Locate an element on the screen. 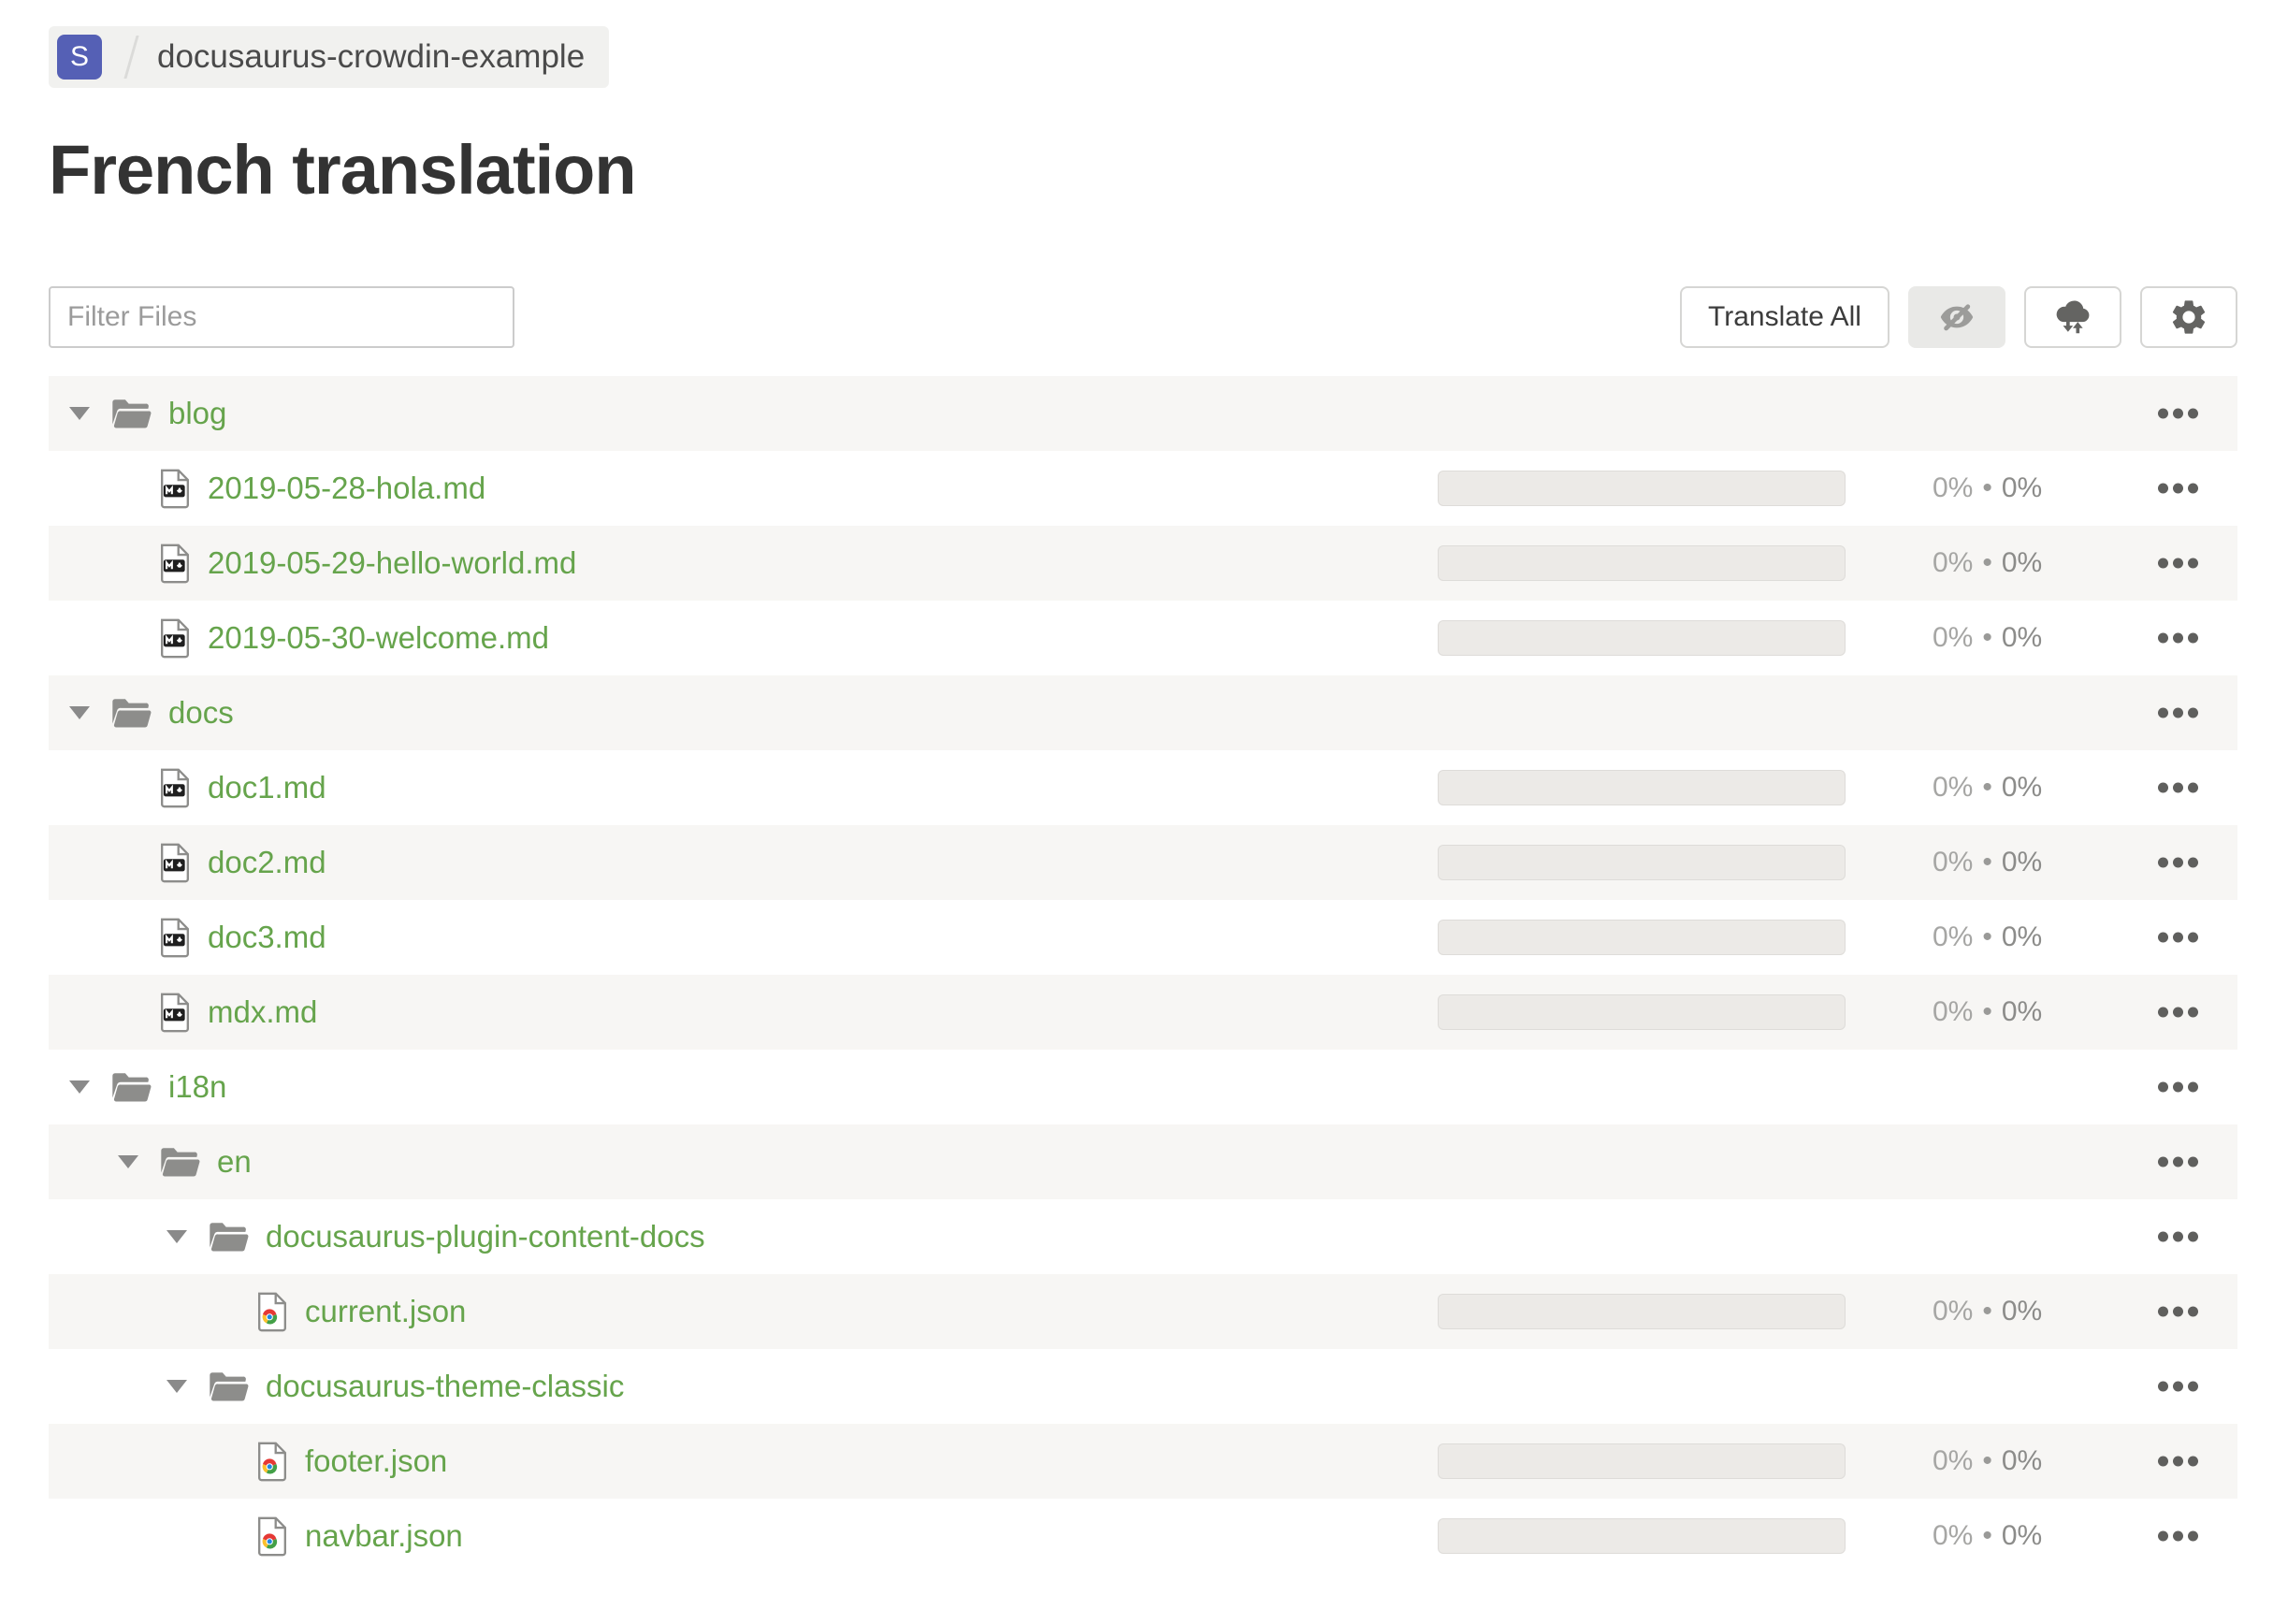 The image size is (2273, 1624). breadcrumb: S docusaurus-crowdin-example is located at coordinates (329, 57).